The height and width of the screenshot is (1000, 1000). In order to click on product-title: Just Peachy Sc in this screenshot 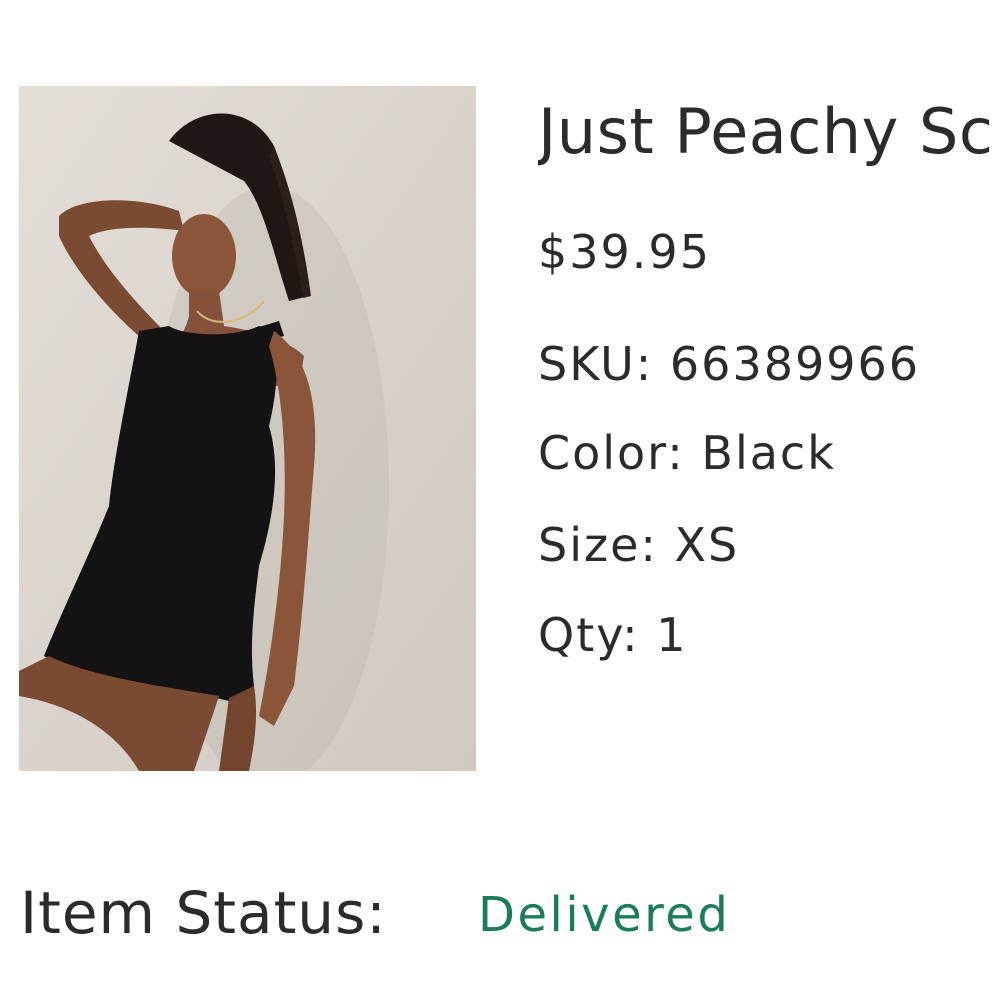, I will do `click(765, 132)`.